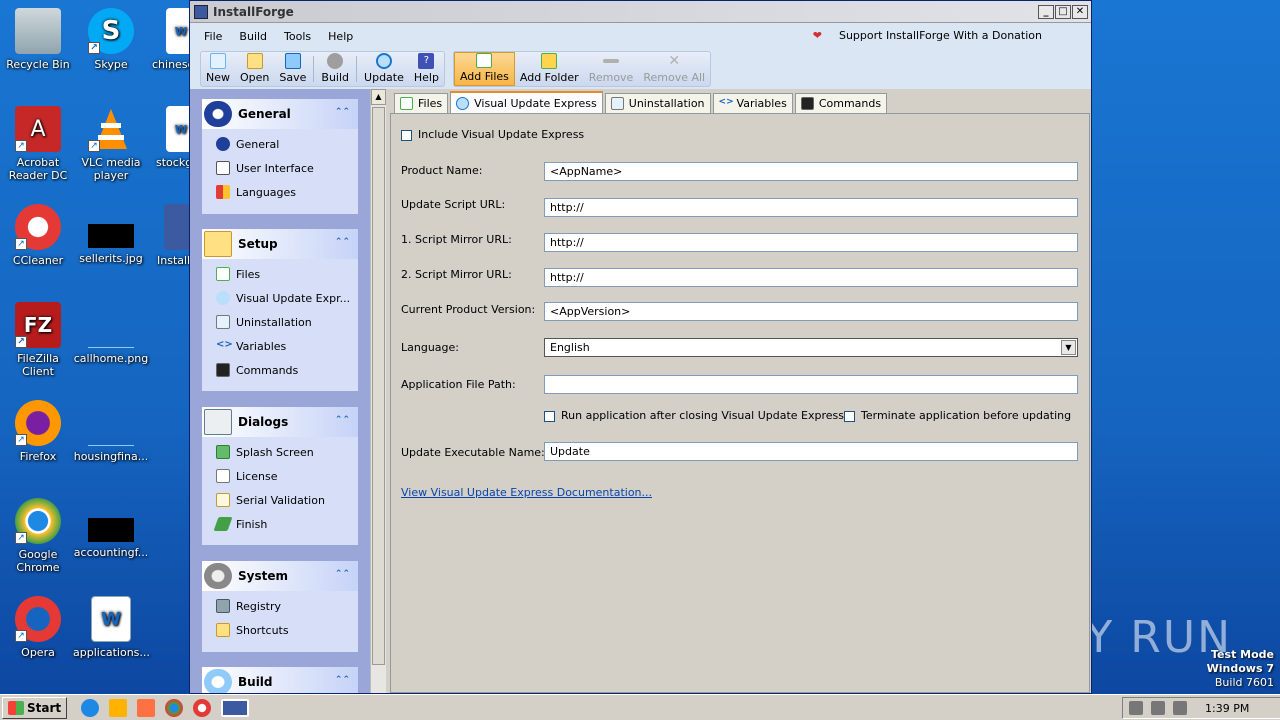 Image resolution: width=1280 pixels, height=720 pixels. I want to click on run-after-checkbox, so click(549, 416).